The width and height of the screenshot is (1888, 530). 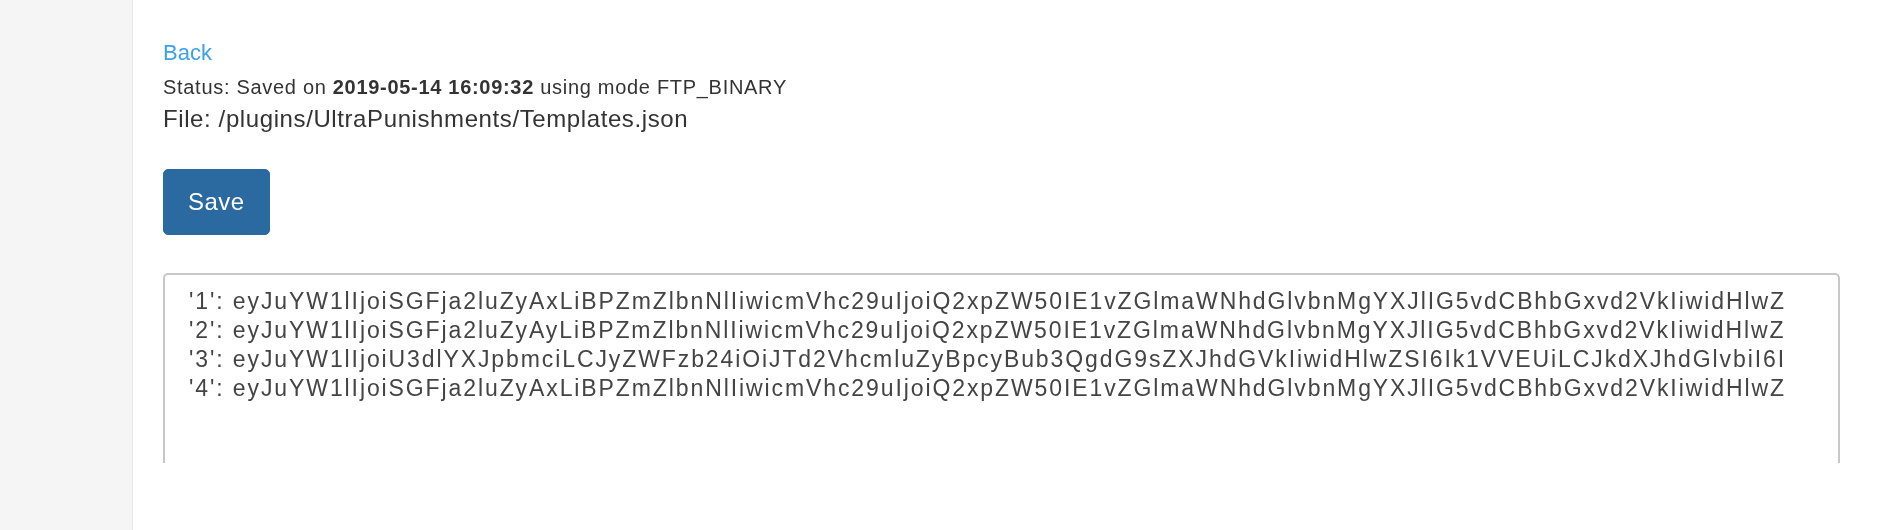 I want to click on file-path: File: /plugins/UltraPunishments/Templates.json, so click(x=426, y=119).